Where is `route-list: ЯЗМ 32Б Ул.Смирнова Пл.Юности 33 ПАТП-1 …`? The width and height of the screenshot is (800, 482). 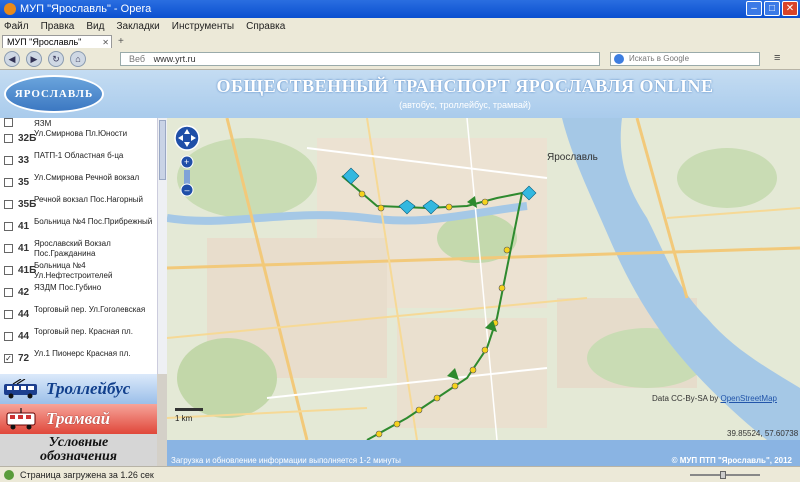 route-list: ЯЗМ 32Б Ул.Смирнова Пл.Юности 33 ПАТП-1 … is located at coordinates (78, 246).